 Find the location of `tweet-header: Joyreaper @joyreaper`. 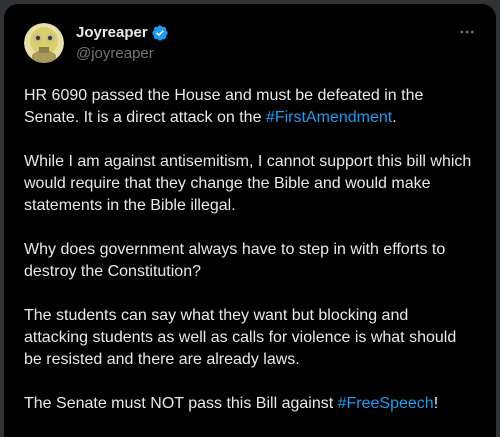

tweet-header: Joyreaper @joyreaper is located at coordinates (252, 45).